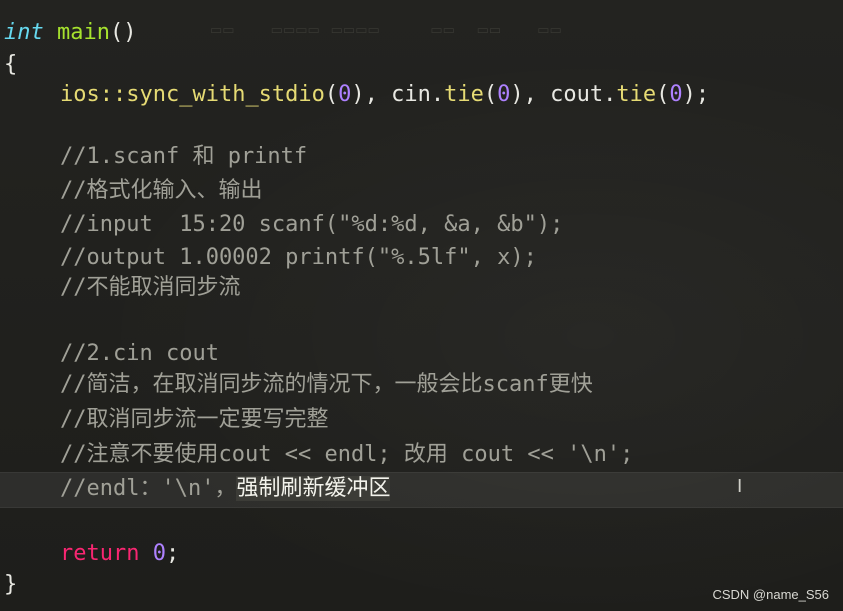  What do you see at coordinates (83, 32) in the screenshot?
I see `function-name: main` at bounding box center [83, 32].